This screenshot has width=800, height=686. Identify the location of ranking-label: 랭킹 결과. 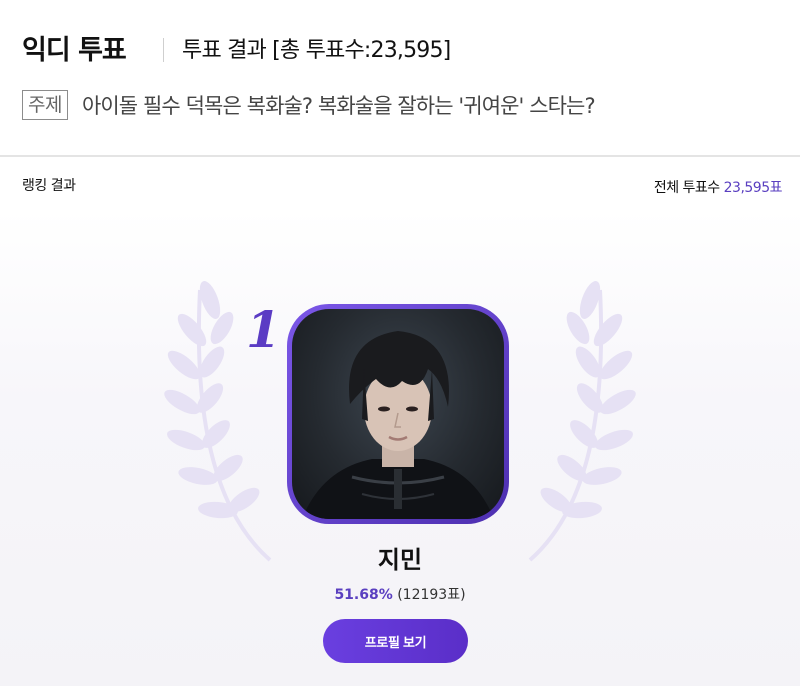
(49, 186).